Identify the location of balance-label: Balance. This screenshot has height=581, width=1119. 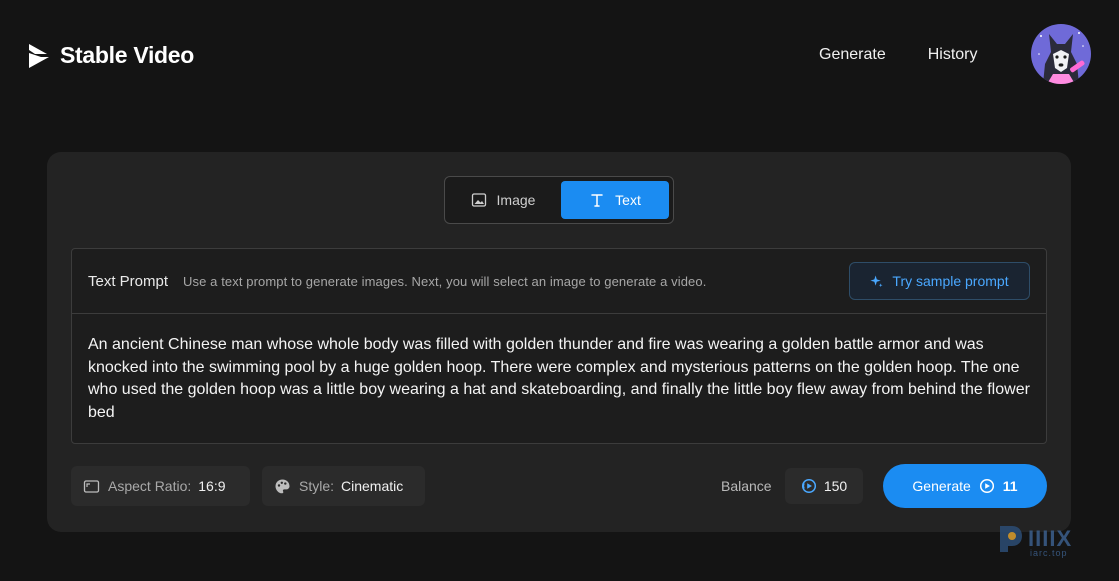
(746, 486).